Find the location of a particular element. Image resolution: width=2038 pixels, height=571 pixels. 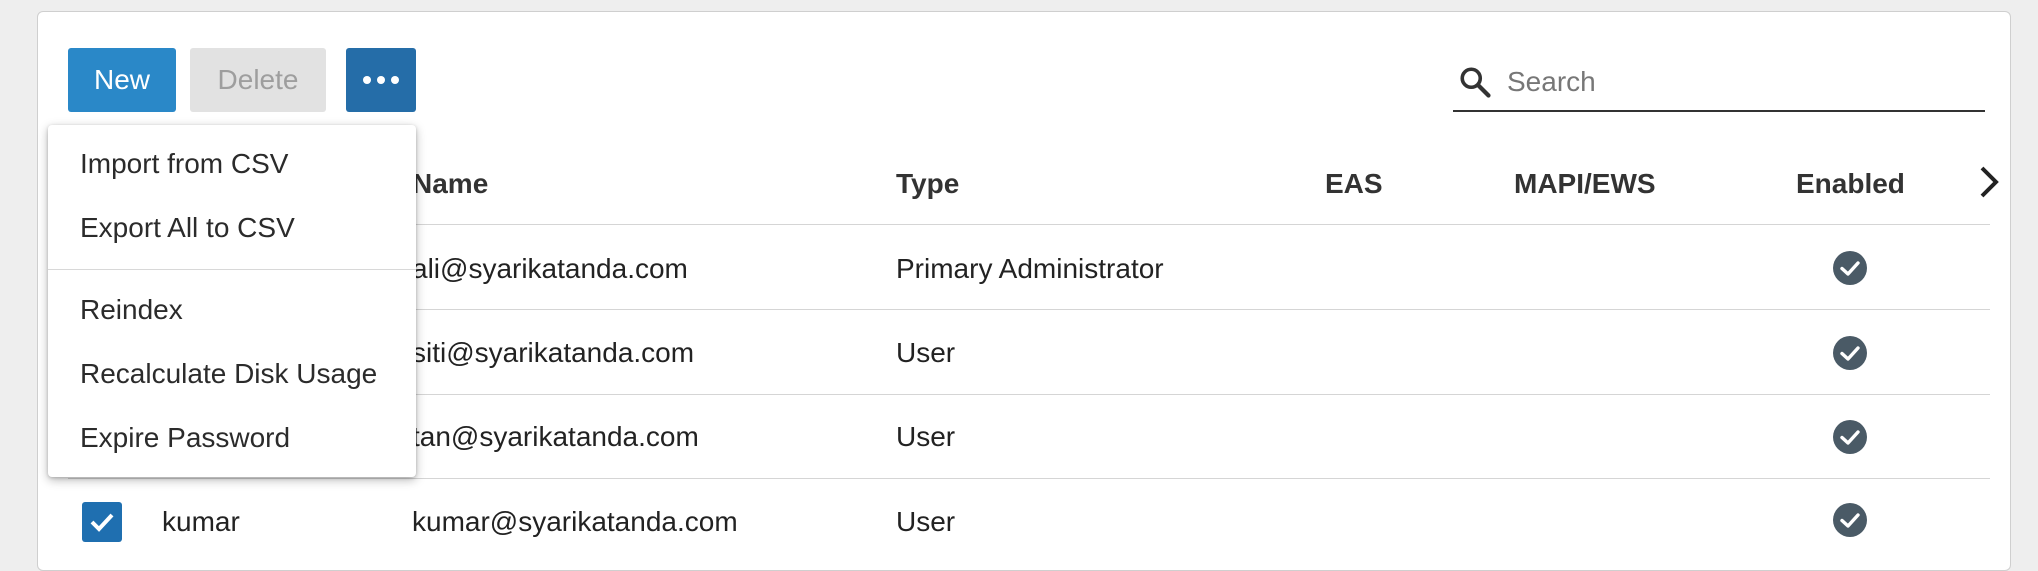

search-box is located at coordinates (1719, 83).